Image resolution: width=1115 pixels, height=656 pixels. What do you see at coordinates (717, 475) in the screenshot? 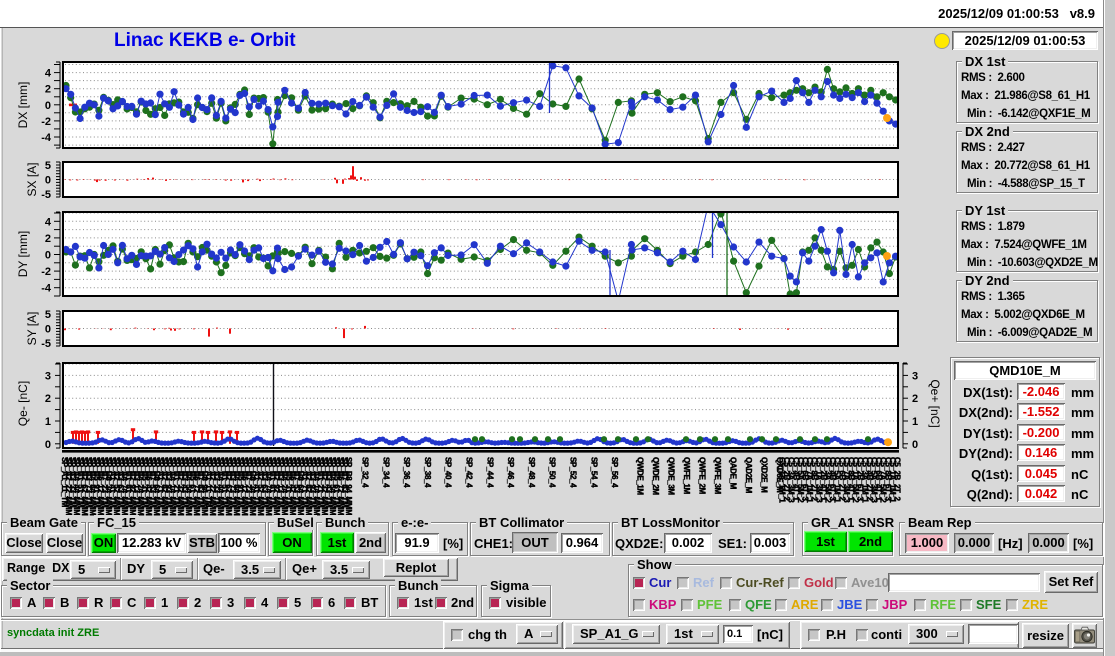
I see `svg-text: QWFE_3M` at bounding box center [717, 475].